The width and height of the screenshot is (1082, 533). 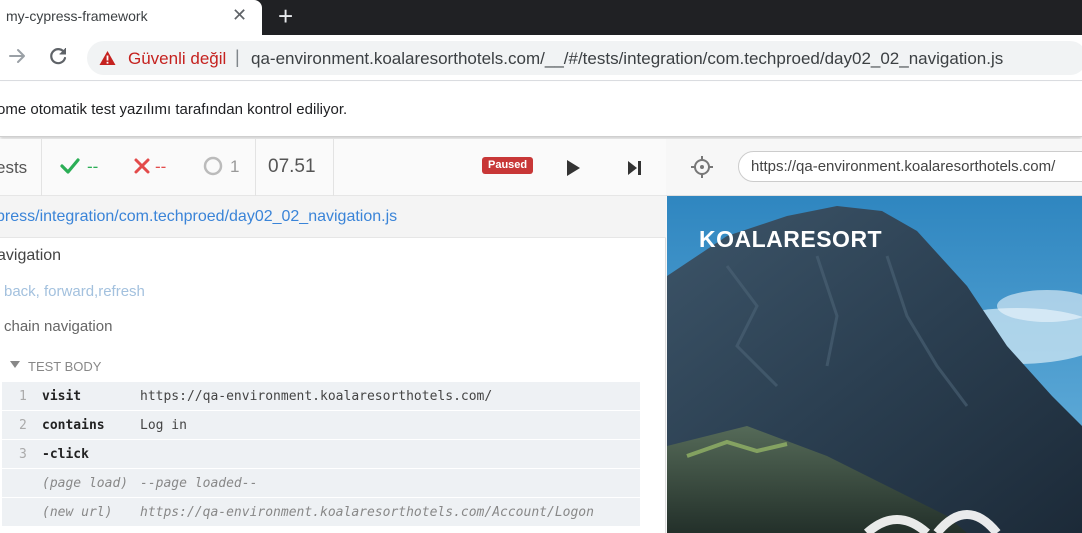 I want to click on reporter-stats-bar: ests -- -- 1 07.51 Paused, so click(x=333, y=167).